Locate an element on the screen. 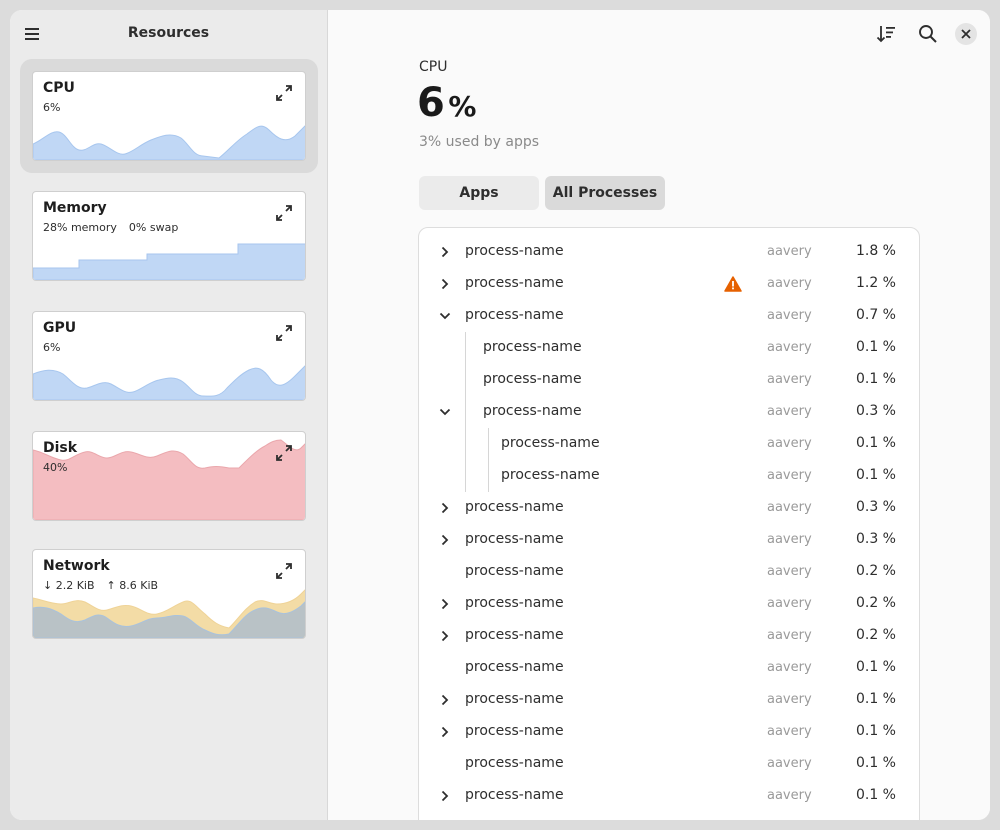  sidebar-item-cpu: CPU 6% is located at coordinates (169, 116).